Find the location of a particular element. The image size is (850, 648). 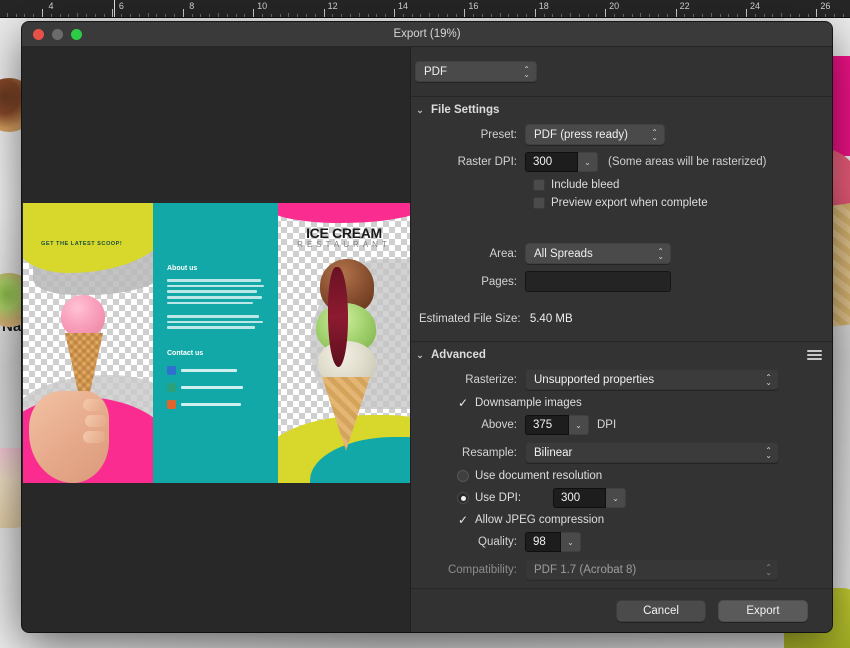

ruler-label: 14 is located at coordinates (403, 6).